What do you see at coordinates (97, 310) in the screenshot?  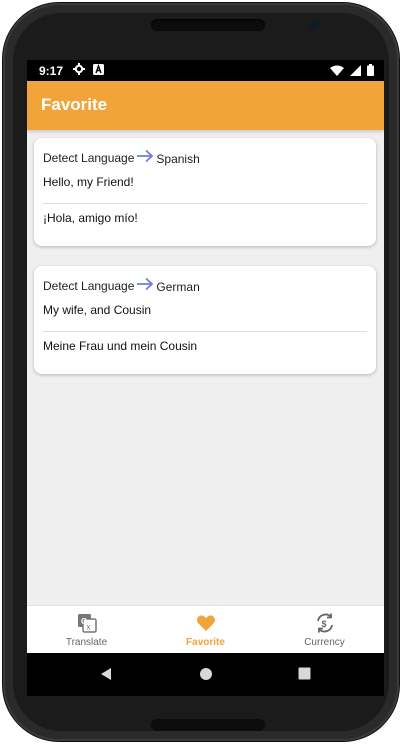 I see `source-text: My wife, and Cousin` at bounding box center [97, 310].